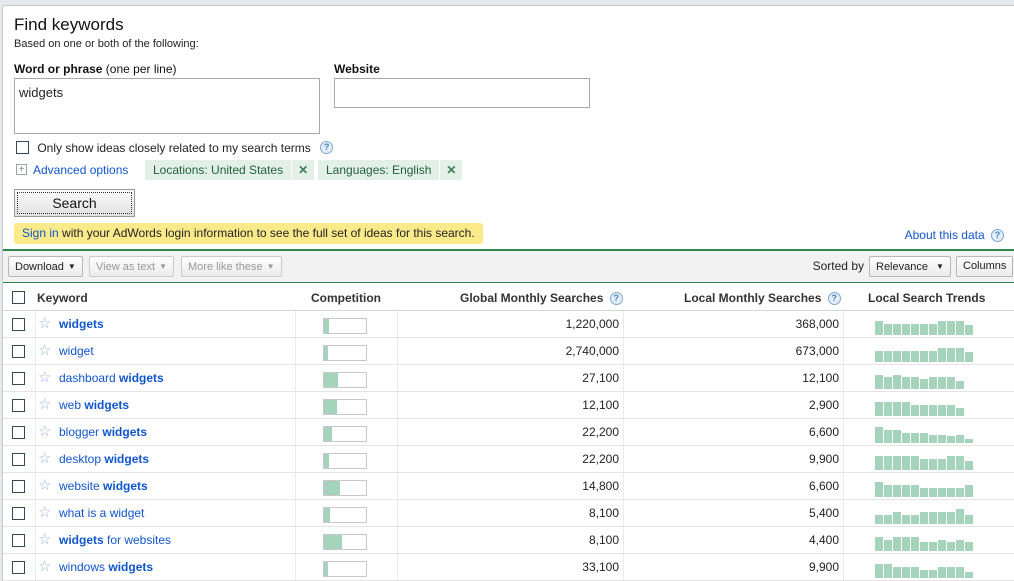 Image resolution: width=1014 pixels, height=581 pixels. I want to click on column-global-monthly-searches: Global Monthly Searches ?, so click(541, 298).